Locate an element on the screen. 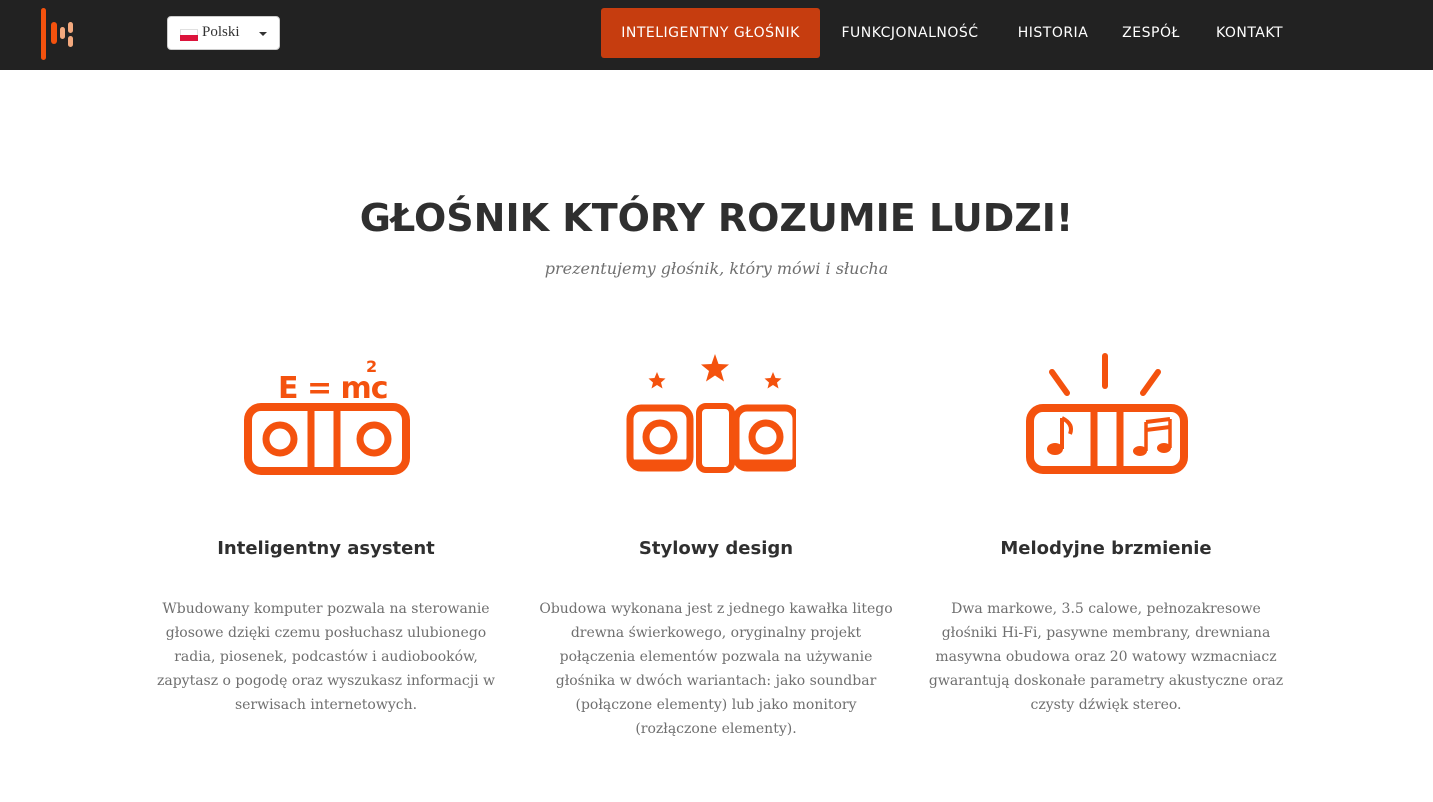 The height and width of the screenshot is (802, 1433). formula: E = mc is located at coordinates (333, 388).